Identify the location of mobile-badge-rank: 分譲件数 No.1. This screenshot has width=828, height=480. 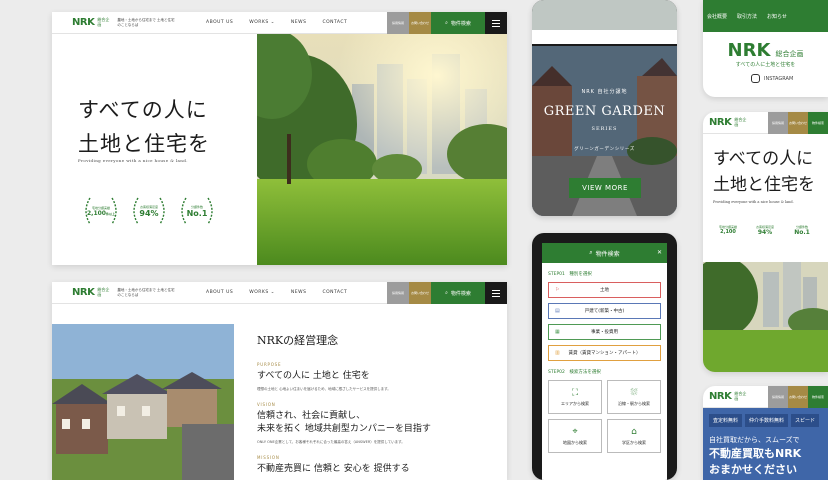
(802, 230).